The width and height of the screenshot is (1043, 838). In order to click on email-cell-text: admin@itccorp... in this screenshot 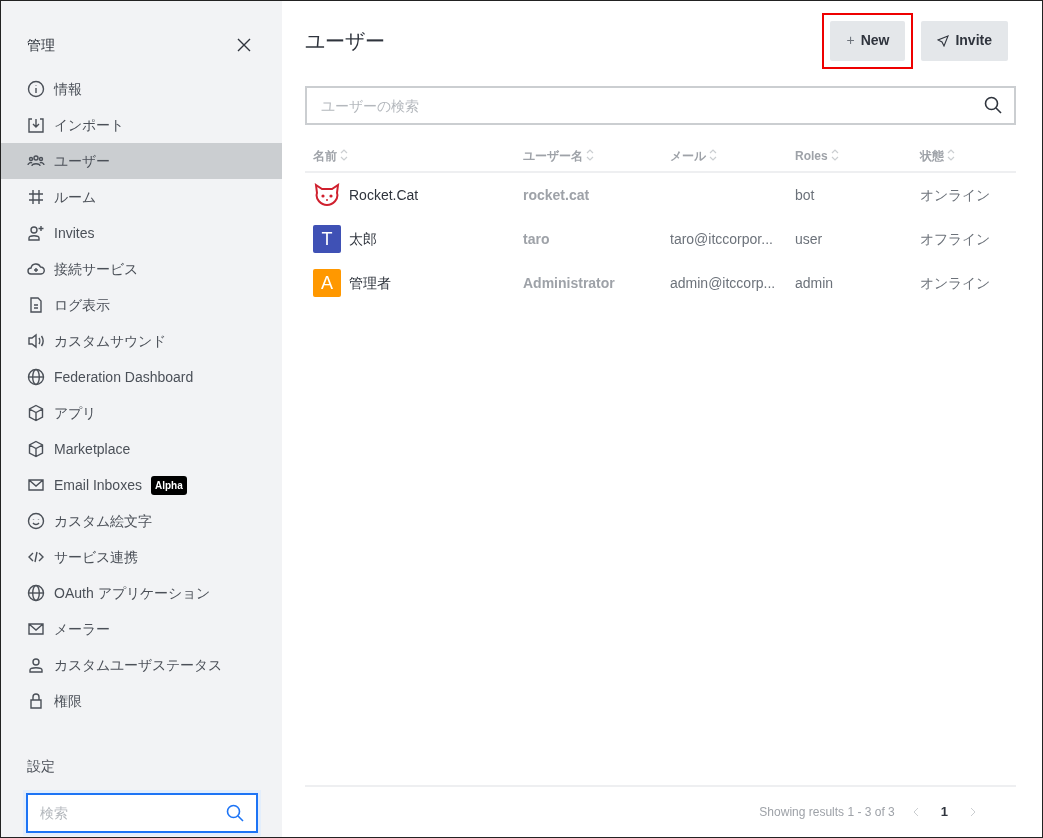, I will do `click(723, 283)`.